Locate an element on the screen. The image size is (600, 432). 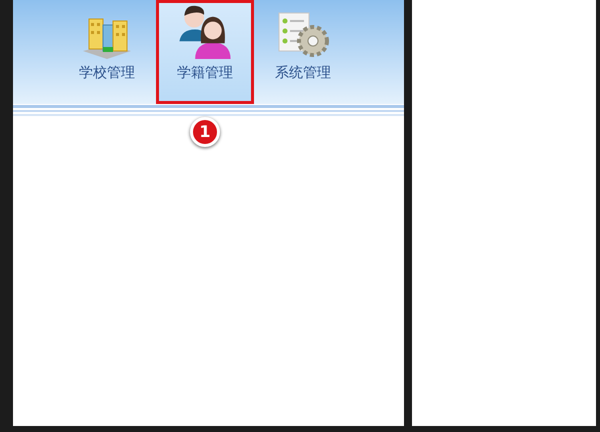
toolbar-button: 学校管理 is located at coordinates (107, 52).